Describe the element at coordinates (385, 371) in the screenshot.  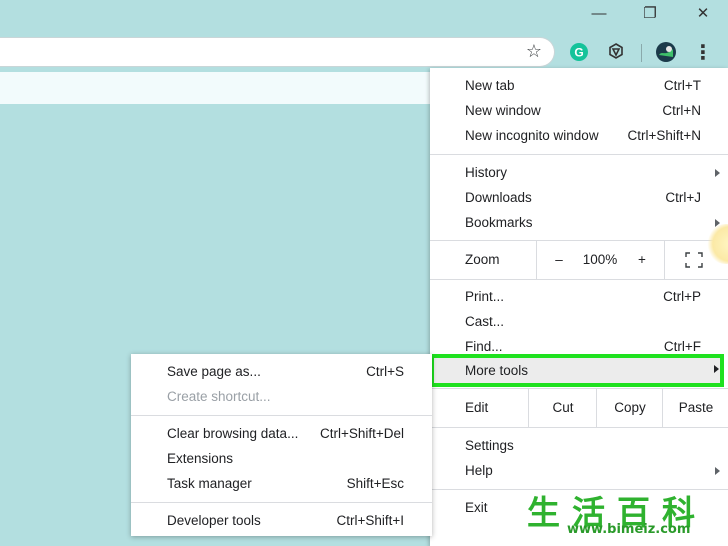
I see `menu-item-shortcut: Ctrl+S` at that location.